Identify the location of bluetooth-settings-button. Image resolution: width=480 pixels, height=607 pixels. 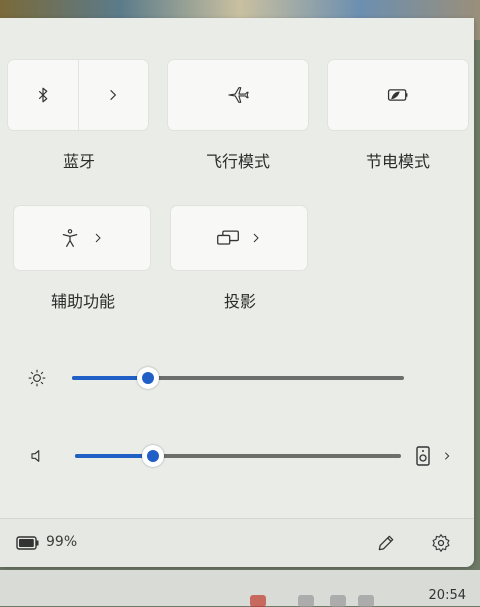
(113, 95).